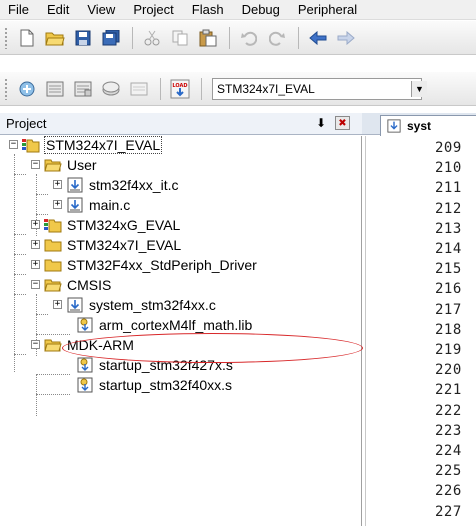 The image size is (476, 526). Describe the element at coordinates (448, 249) in the screenshot. I see `line-number: 214` at that location.